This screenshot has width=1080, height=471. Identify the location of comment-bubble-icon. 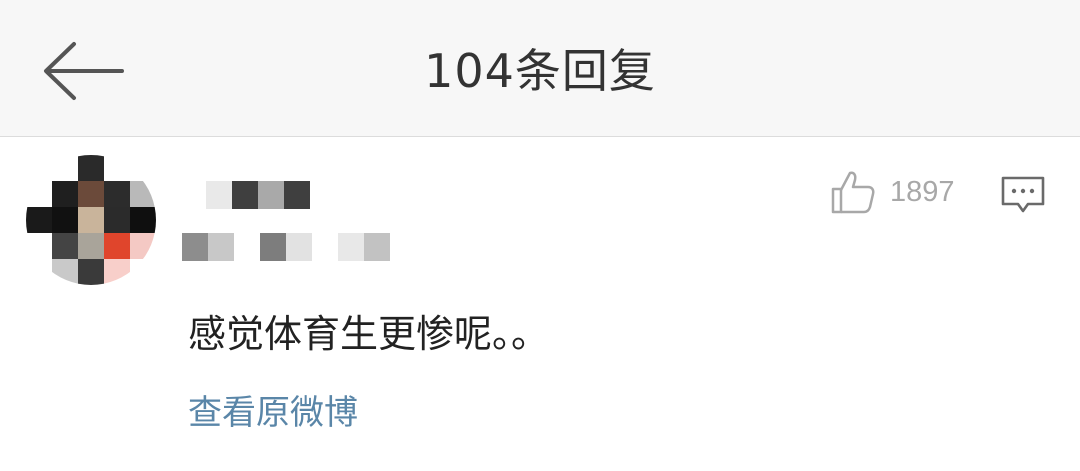
(1023, 195).